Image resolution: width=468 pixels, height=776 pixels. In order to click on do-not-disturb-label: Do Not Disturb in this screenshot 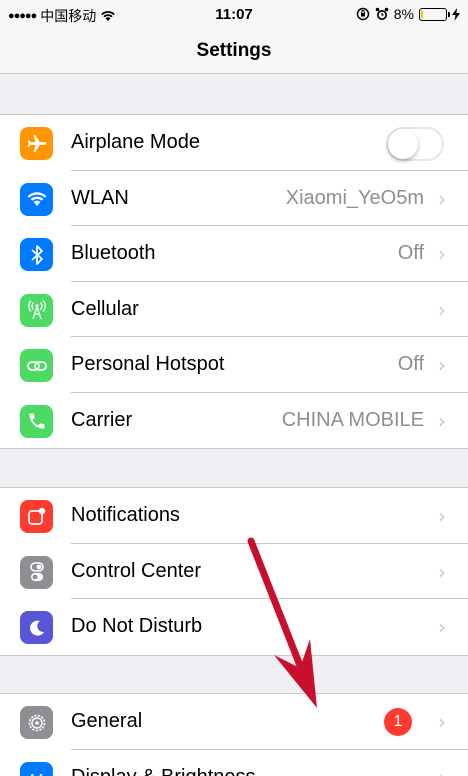, I will do `click(137, 626)`.